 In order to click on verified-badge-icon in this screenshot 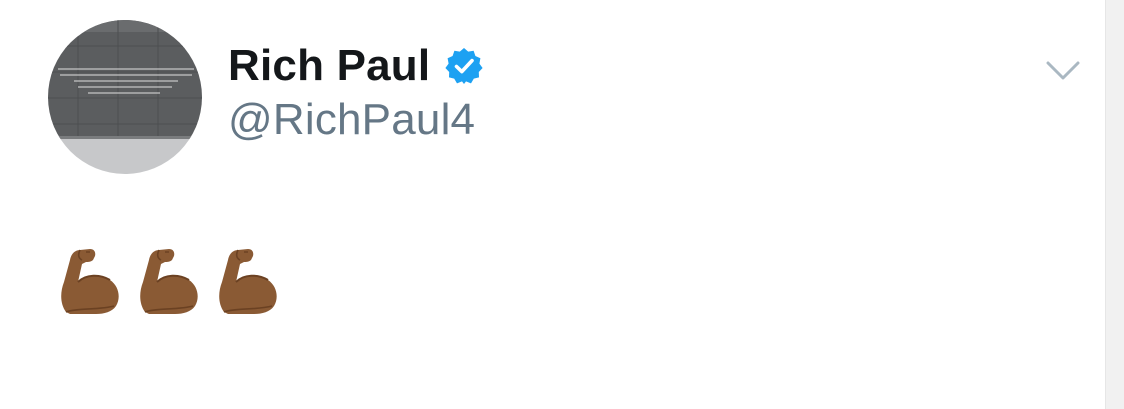, I will do `click(464, 66)`.